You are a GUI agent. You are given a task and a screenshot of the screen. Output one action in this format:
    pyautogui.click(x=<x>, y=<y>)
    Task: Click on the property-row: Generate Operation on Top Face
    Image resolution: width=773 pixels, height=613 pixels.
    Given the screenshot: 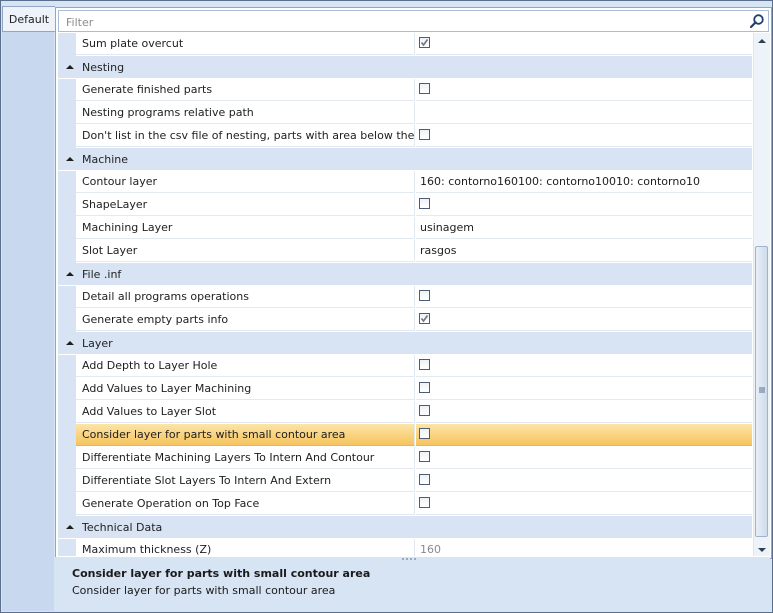 What is the action you would take?
    pyautogui.click(x=405, y=504)
    